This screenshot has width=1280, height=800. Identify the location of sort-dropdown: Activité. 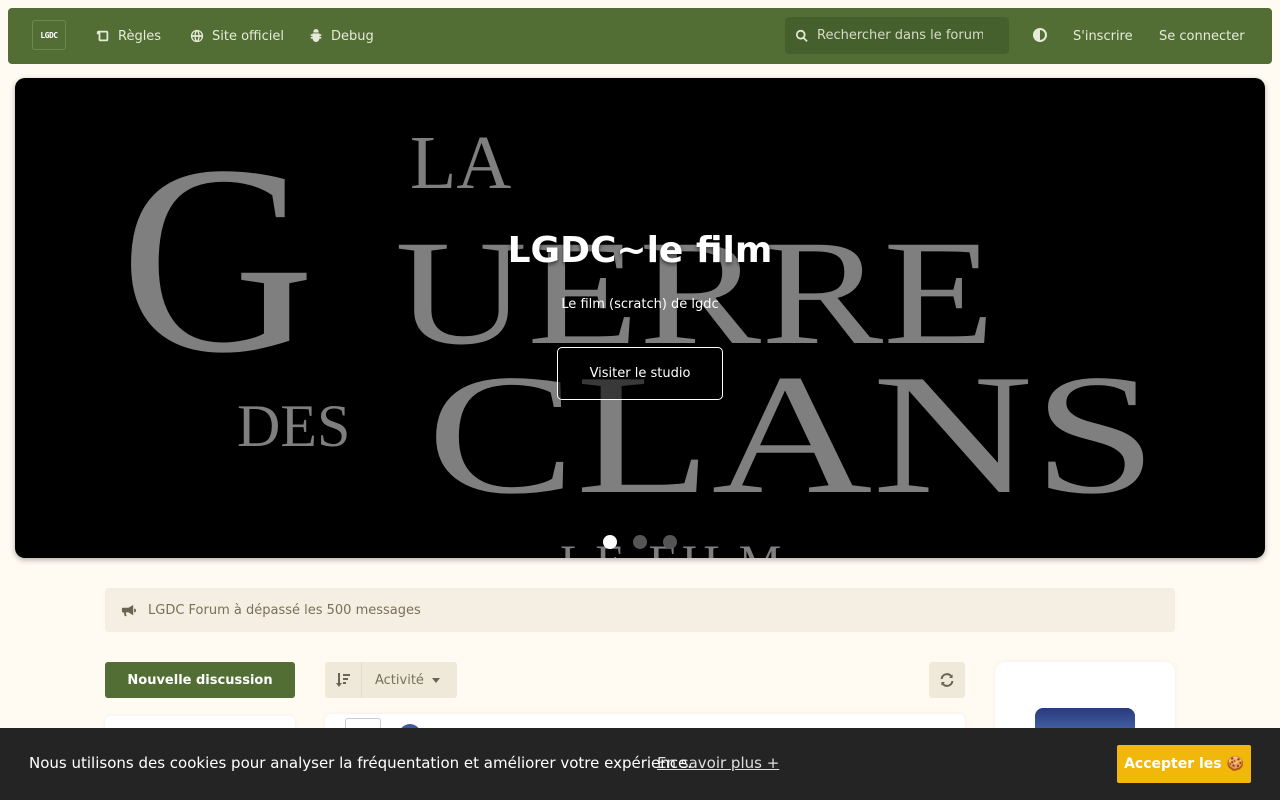
(409, 680).